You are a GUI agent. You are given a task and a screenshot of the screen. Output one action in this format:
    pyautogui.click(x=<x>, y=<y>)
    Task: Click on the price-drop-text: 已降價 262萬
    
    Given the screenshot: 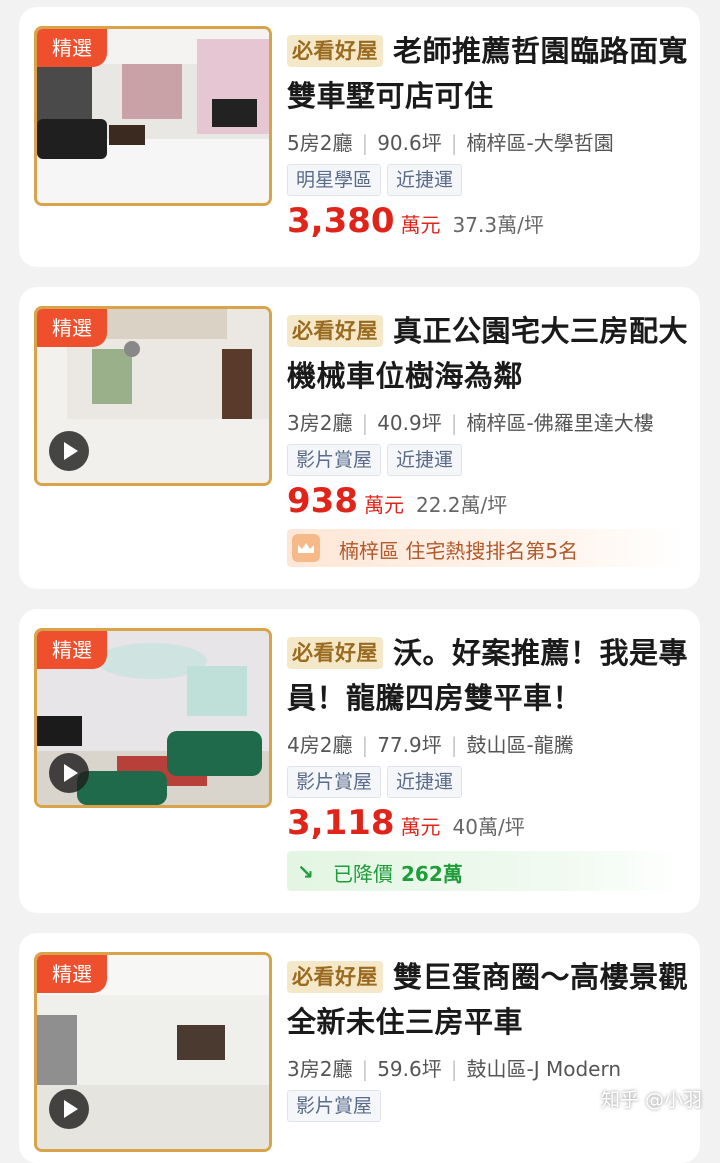 What is the action you would take?
    pyautogui.click(x=398, y=872)
    